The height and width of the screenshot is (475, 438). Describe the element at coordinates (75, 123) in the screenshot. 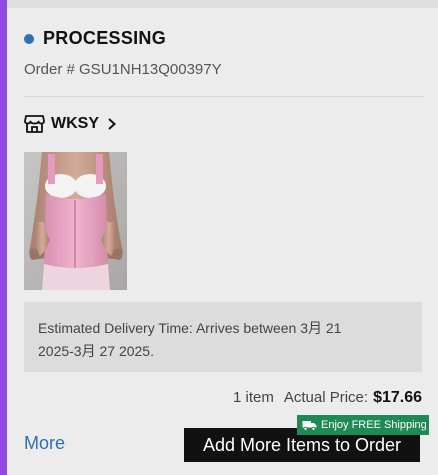

I see `store-name: WKSY` at that location.